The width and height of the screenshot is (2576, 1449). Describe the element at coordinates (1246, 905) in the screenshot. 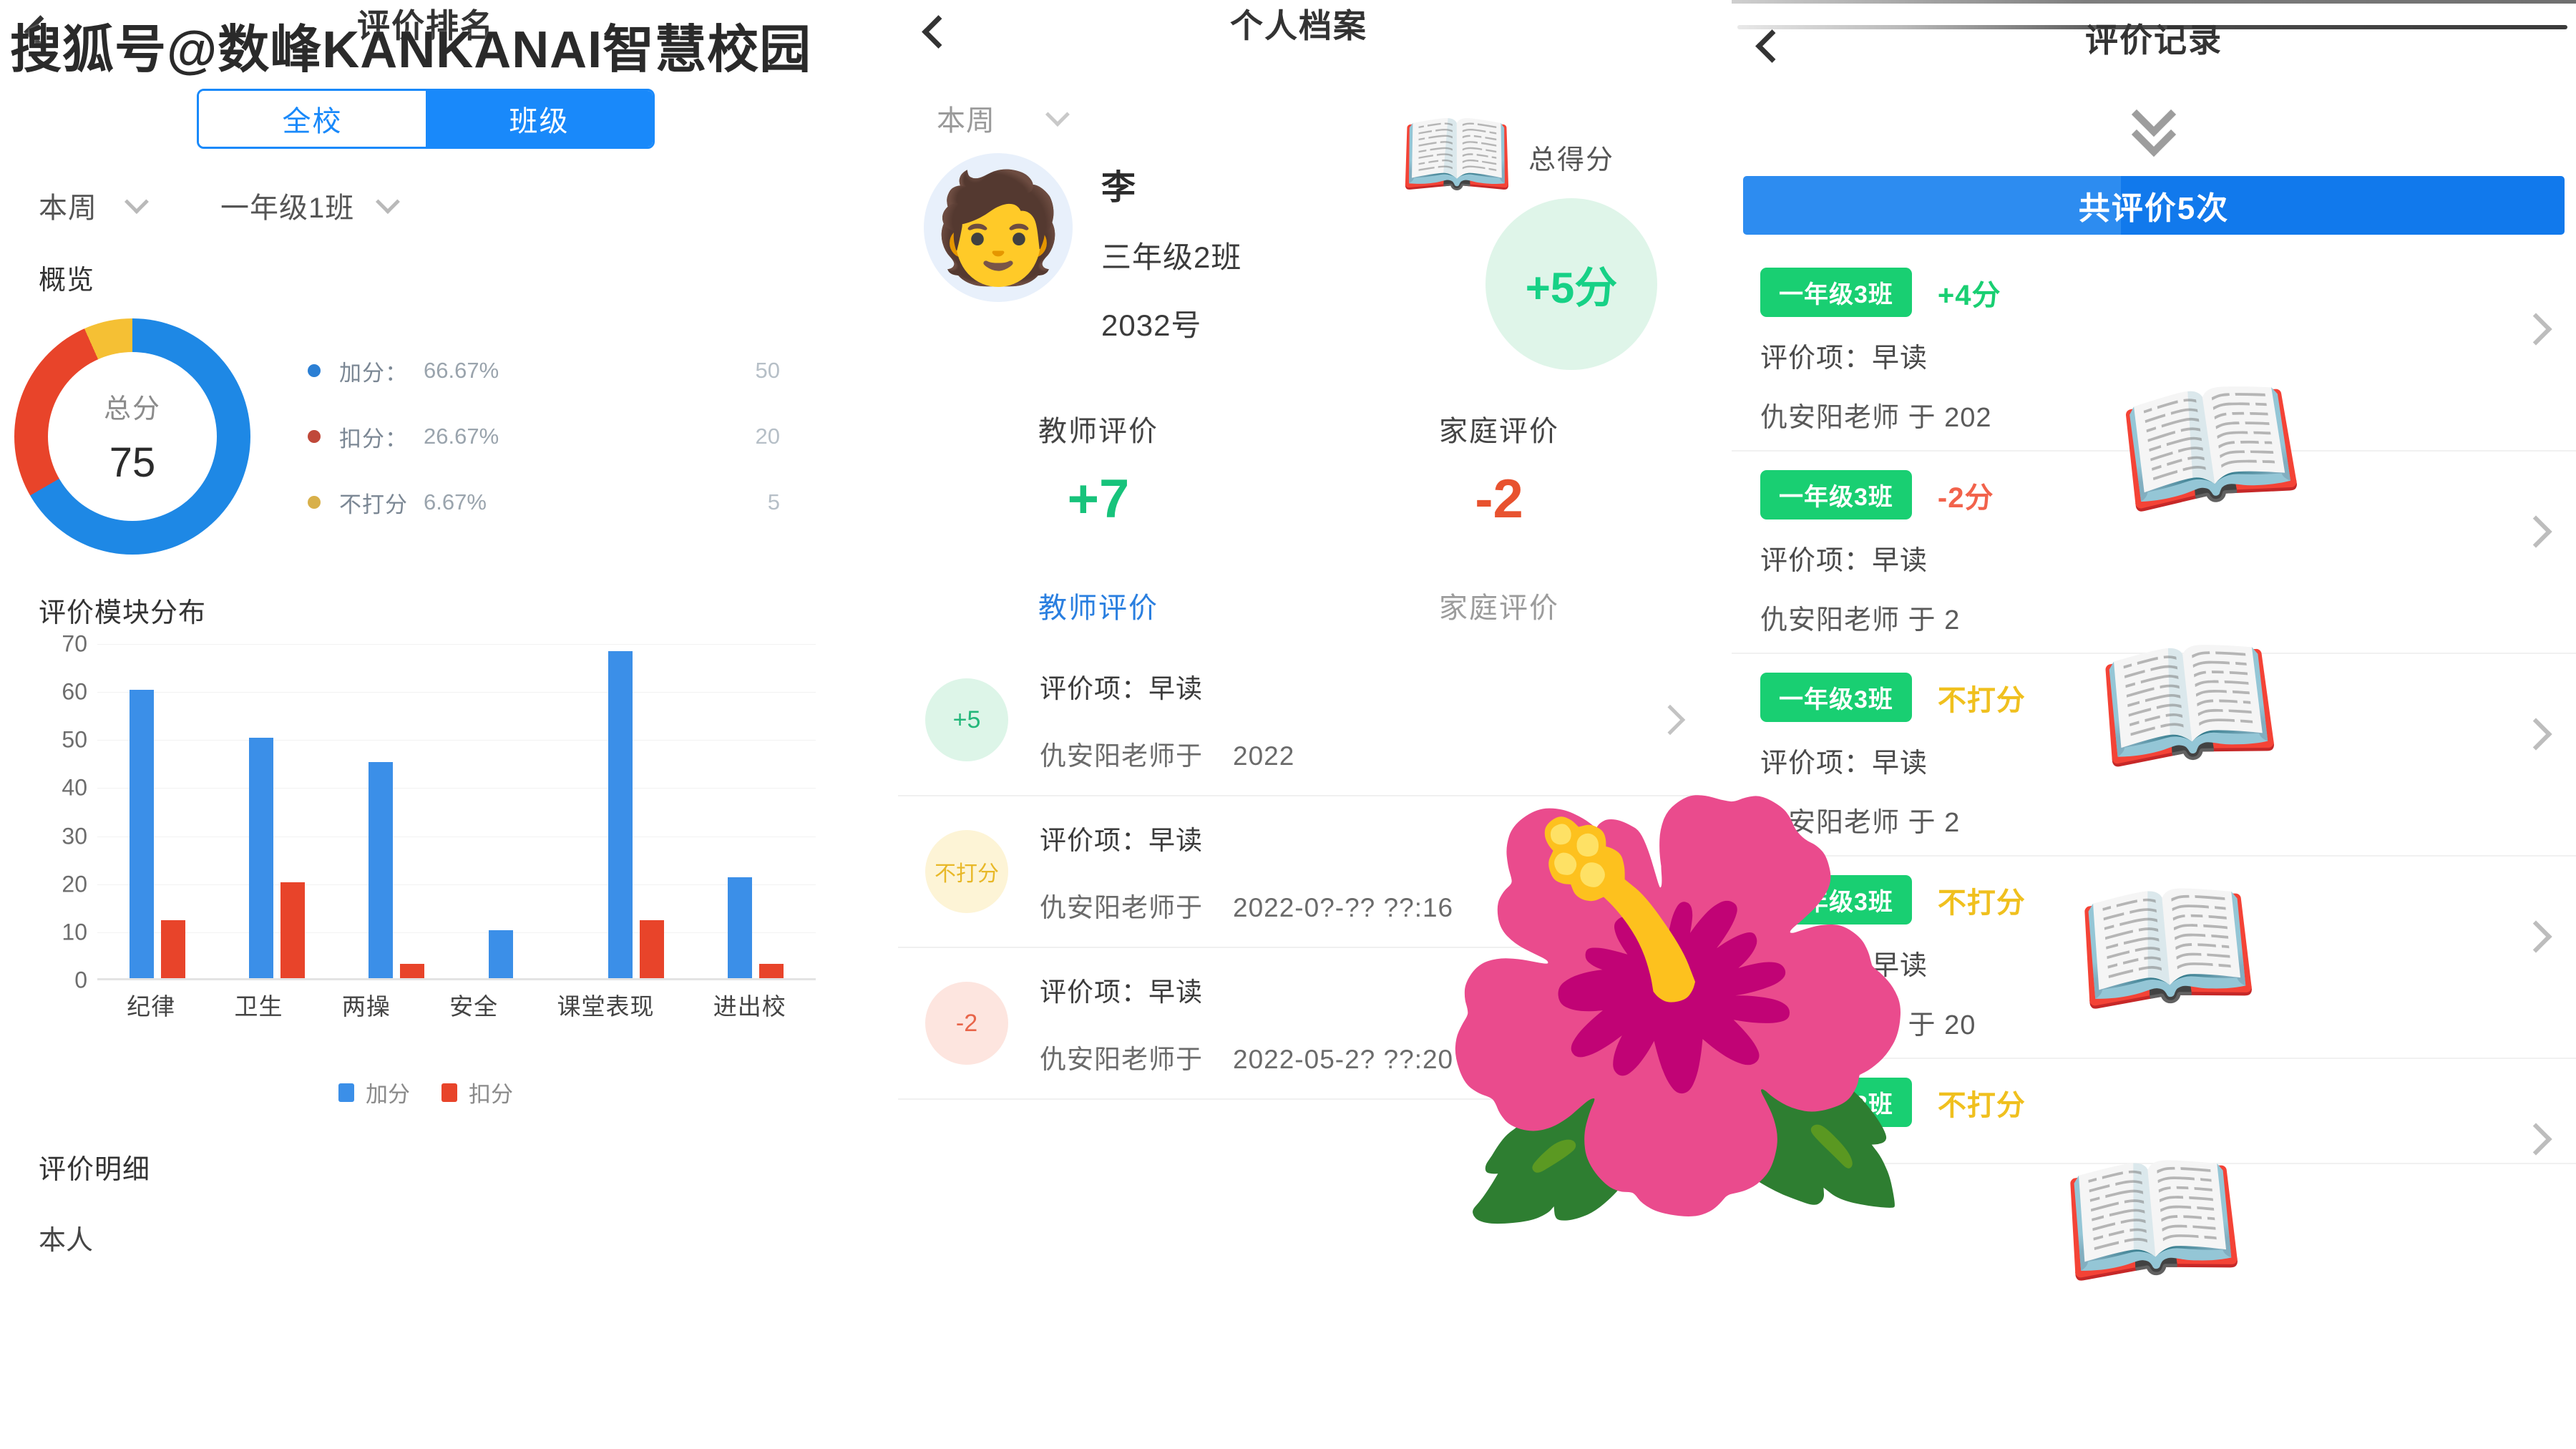

I see `evaluation-meta: 仇安阳老师于 2022-0?-?? ??:16` at that location.